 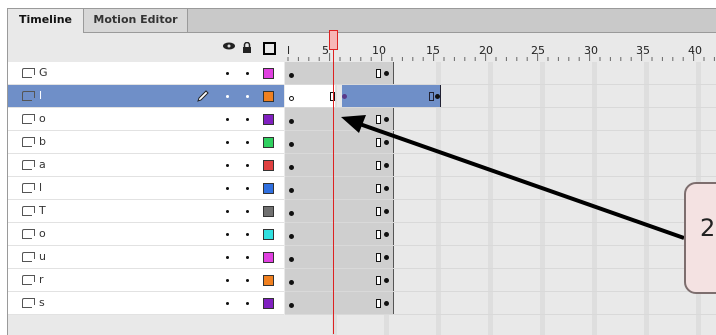 What do you see at coordinates (42, 210) in the screenshot?
I see `layer-name: T` at bounding box center [42, 210].